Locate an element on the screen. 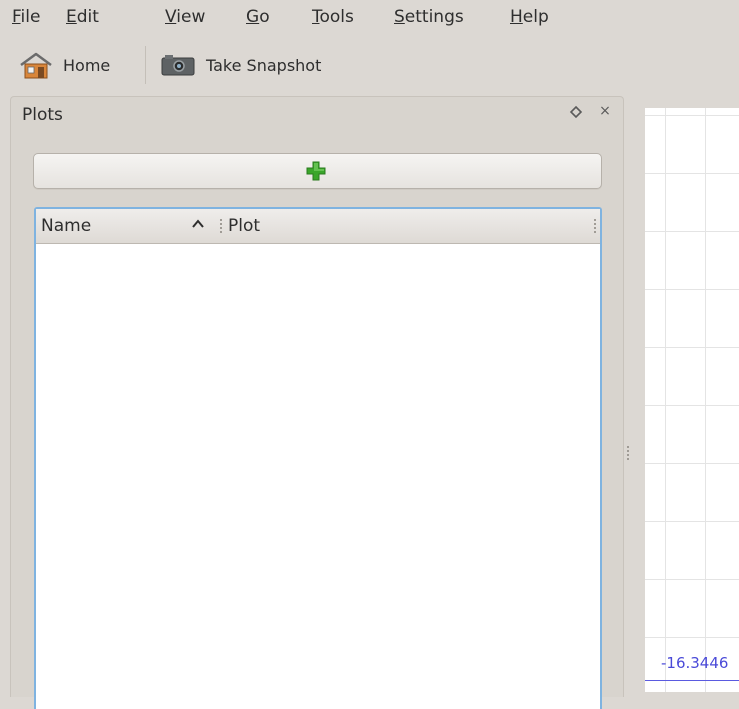 This screenshot has width=739, height=709. camera-icon is located at coordinates (178, 65).